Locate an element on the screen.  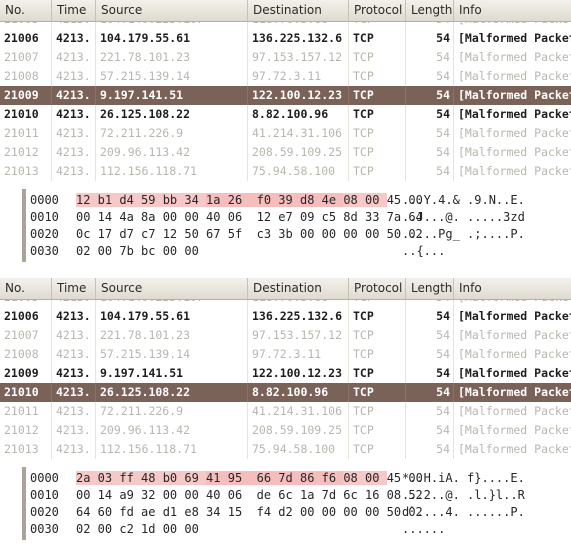
cell-no: 21010 is located at coordinates (26, 114).